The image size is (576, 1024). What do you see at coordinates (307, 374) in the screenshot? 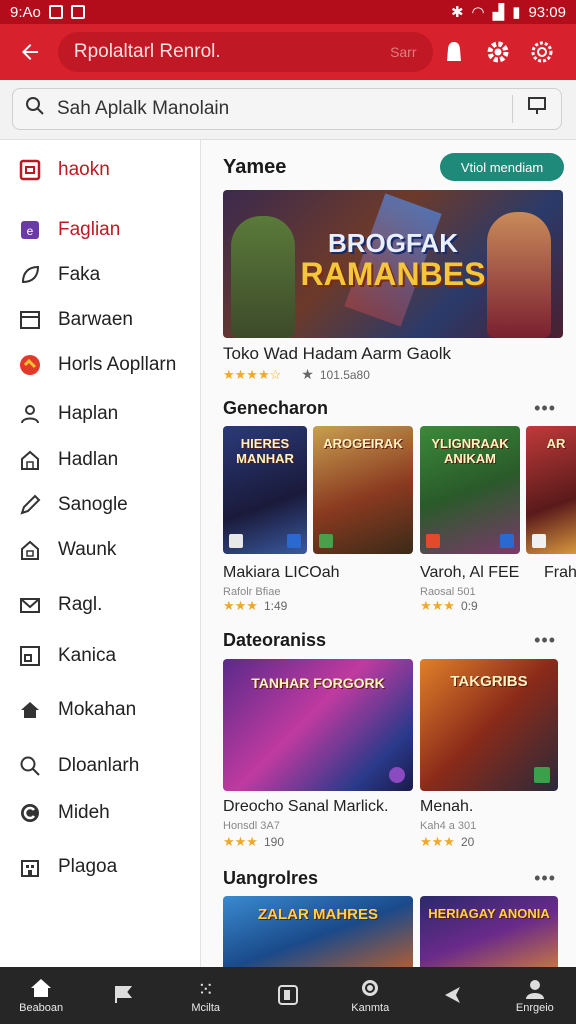
I see `star-icon: ★` at bounding box center [307, 374].